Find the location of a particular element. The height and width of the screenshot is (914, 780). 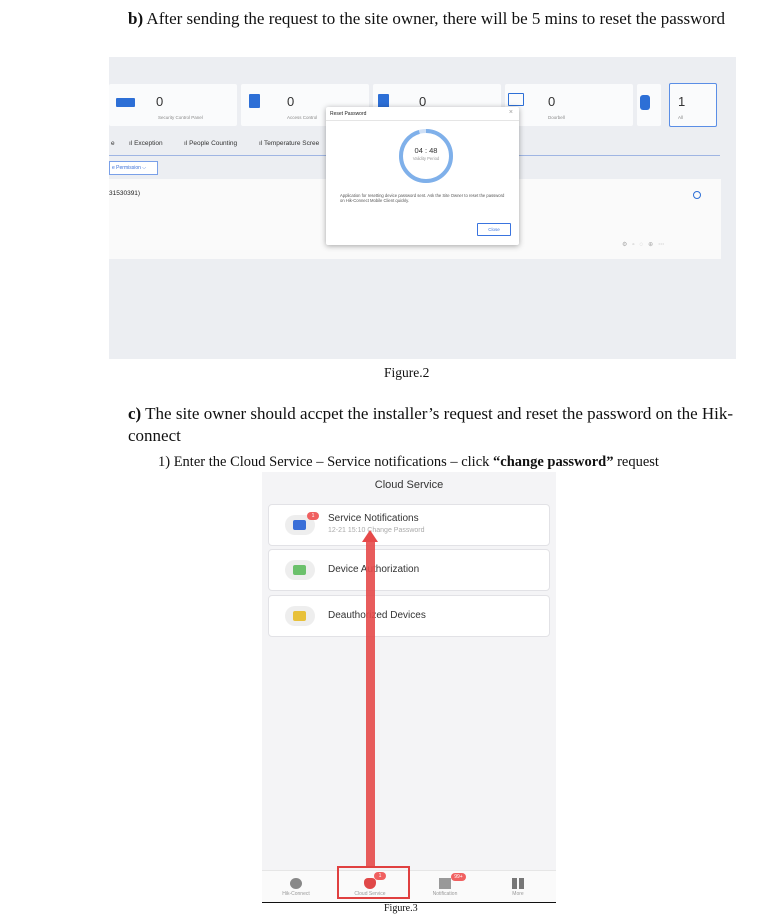

close-icon: × is located at coordinates (511, 112).